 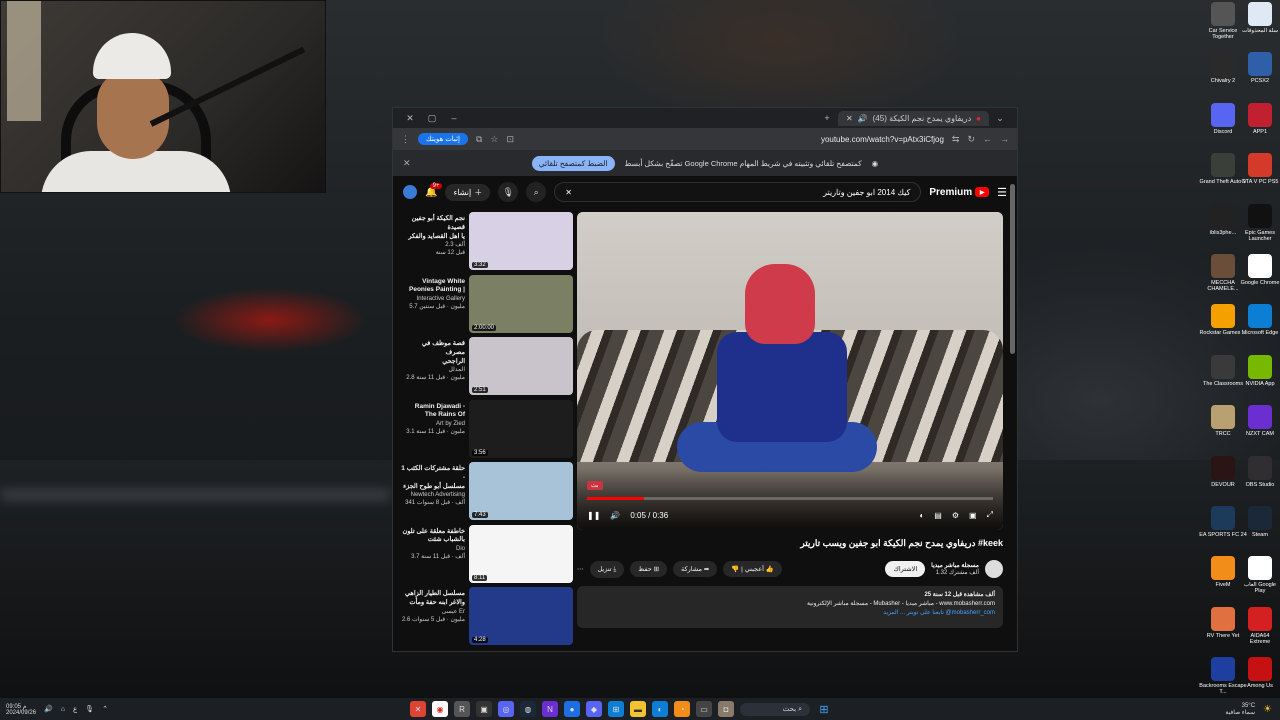 I want to click on search-input: ✕ كيك 2014 ابو جفين وتاريتر, so click(x=738, y=192).